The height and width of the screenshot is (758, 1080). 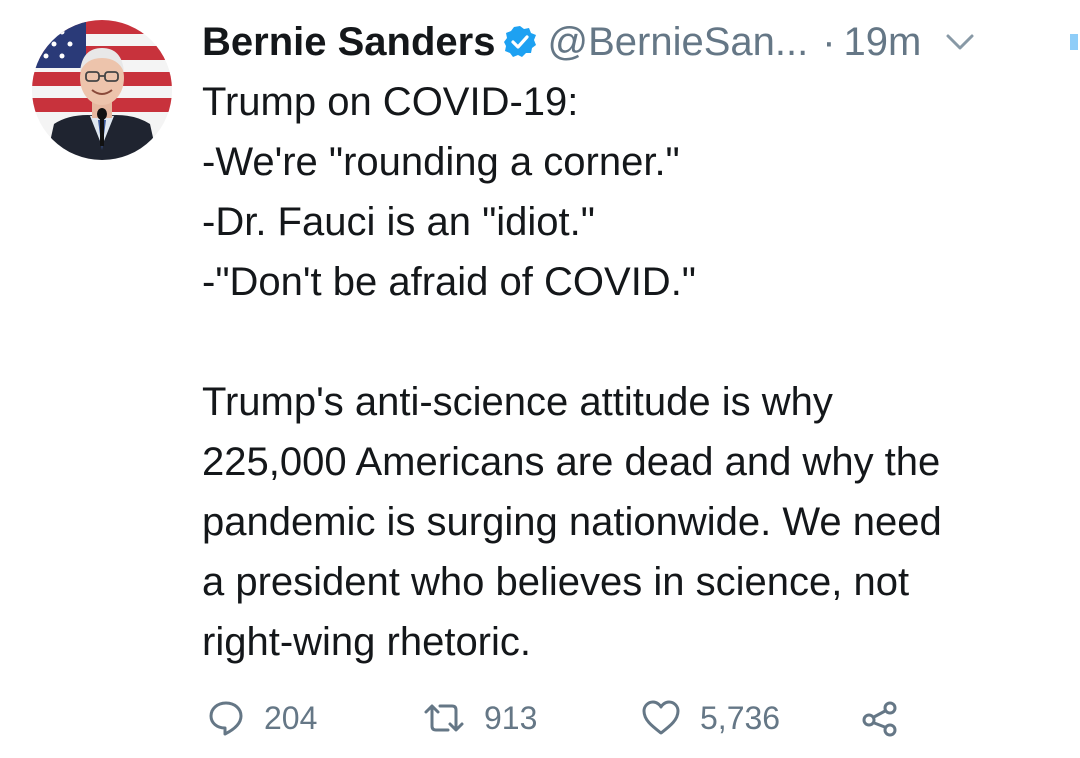 What do you see at coordinates (582, 718) in the screenshot?
I see `tweet-actions: 204 913 5,736` at bounding box center [582, 718].